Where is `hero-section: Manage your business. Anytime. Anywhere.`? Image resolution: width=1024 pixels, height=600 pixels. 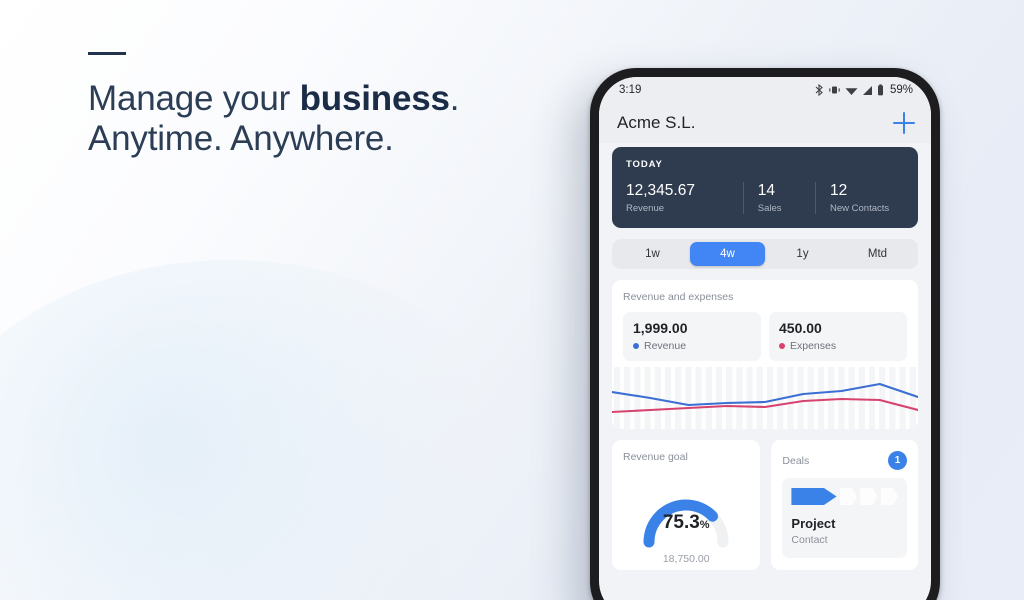
hero-section: Manage your business. Anytime. Anywhere. is located at coordinates (303, 105).